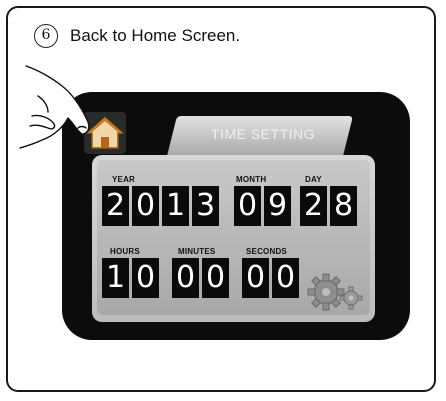  What do you see at coordinates (155, 35) in the screenshot?
I see `step-instruction: Back to Home Screen.` at bounding box center [155, 35].